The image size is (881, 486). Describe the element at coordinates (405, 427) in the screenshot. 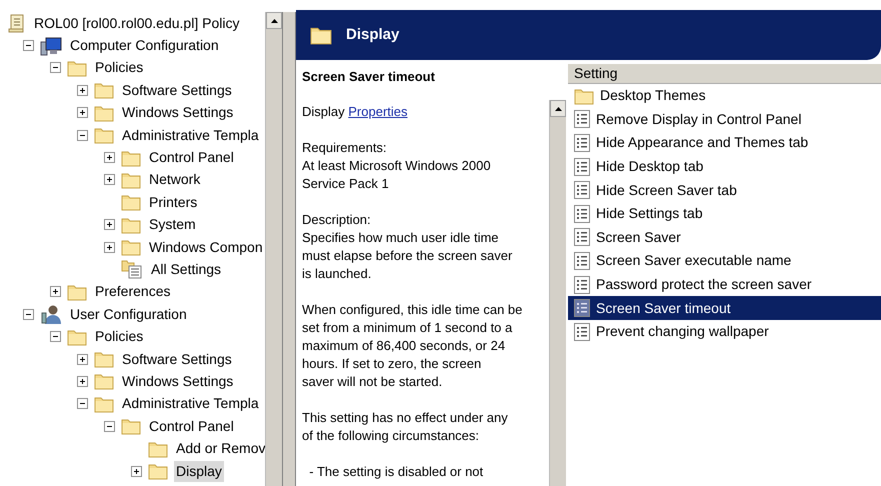

I see `description-text: This setting has no effect under any of the following circumstances:` at that location.